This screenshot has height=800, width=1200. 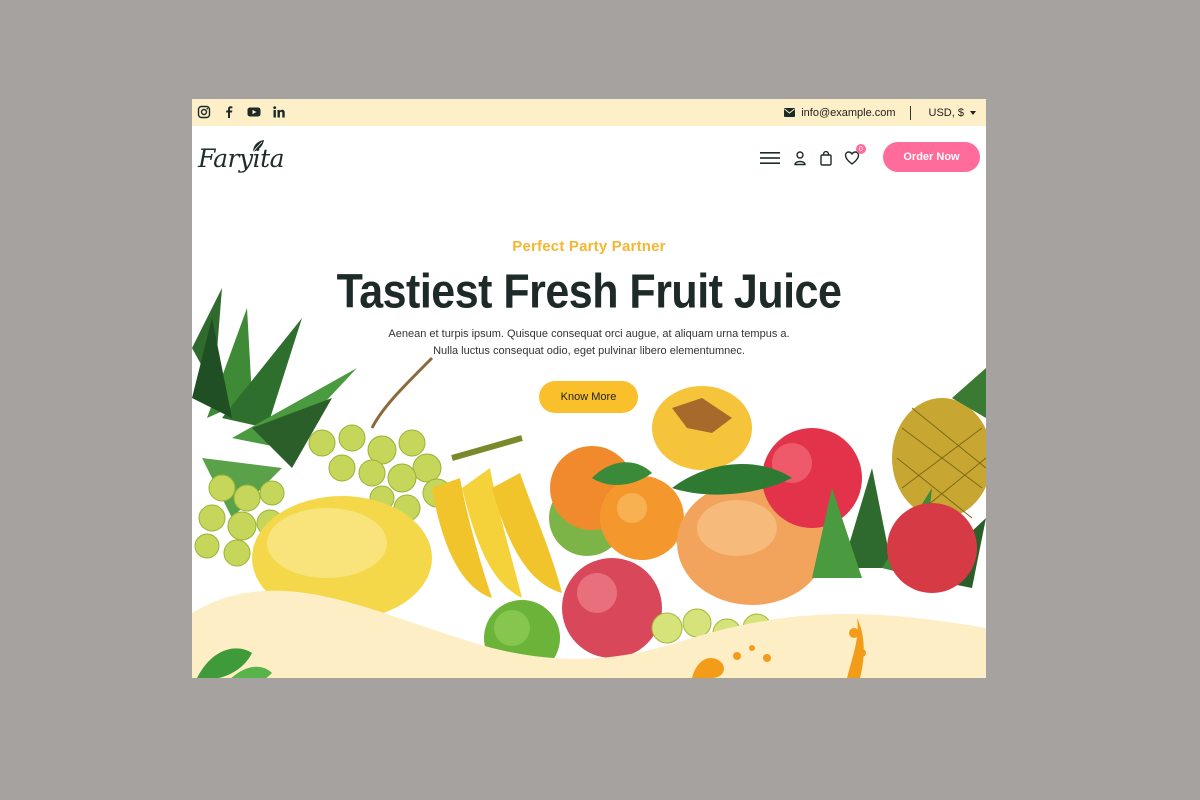 What do you see at coordinates (204, 112) in the screenshot?
I see `instagram-icon` at bounding box center [204, 112].